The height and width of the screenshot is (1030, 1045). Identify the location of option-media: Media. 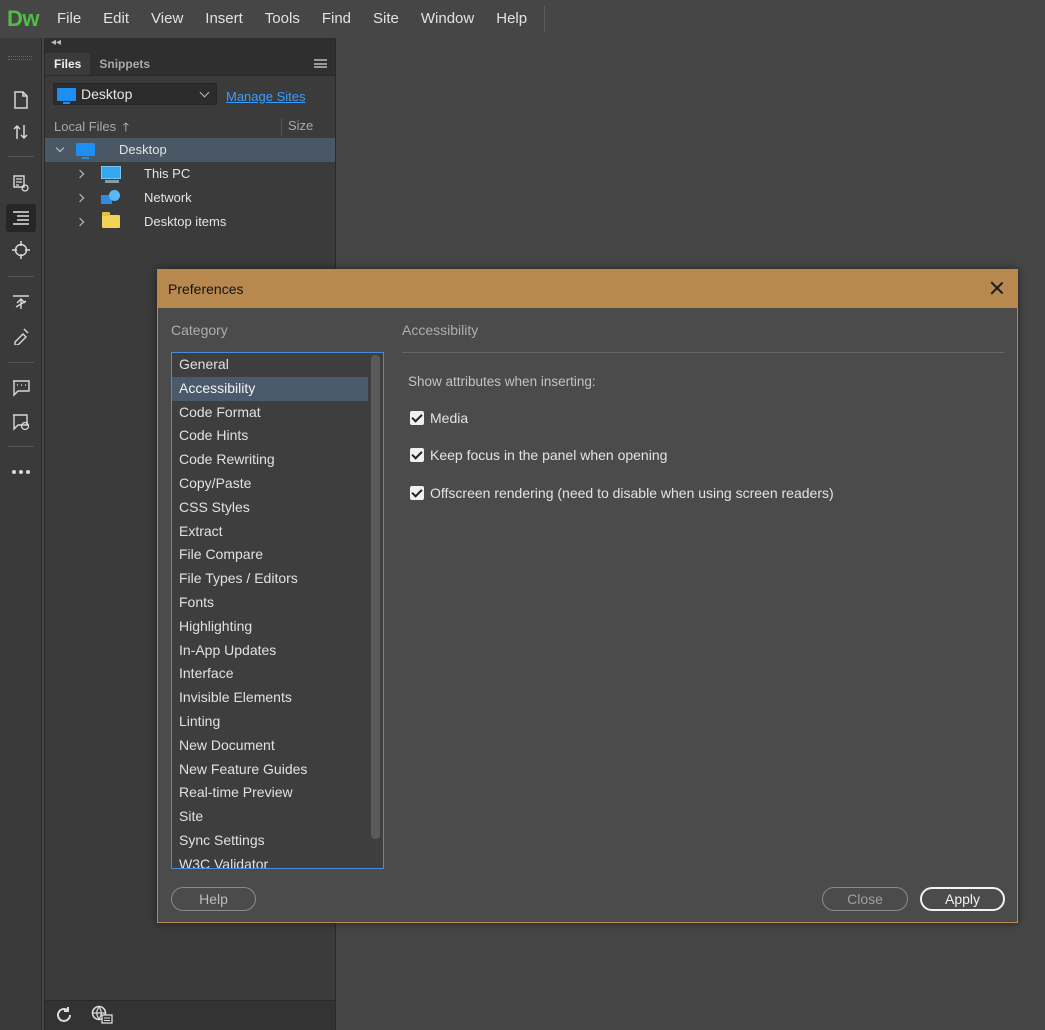
(439, 418).